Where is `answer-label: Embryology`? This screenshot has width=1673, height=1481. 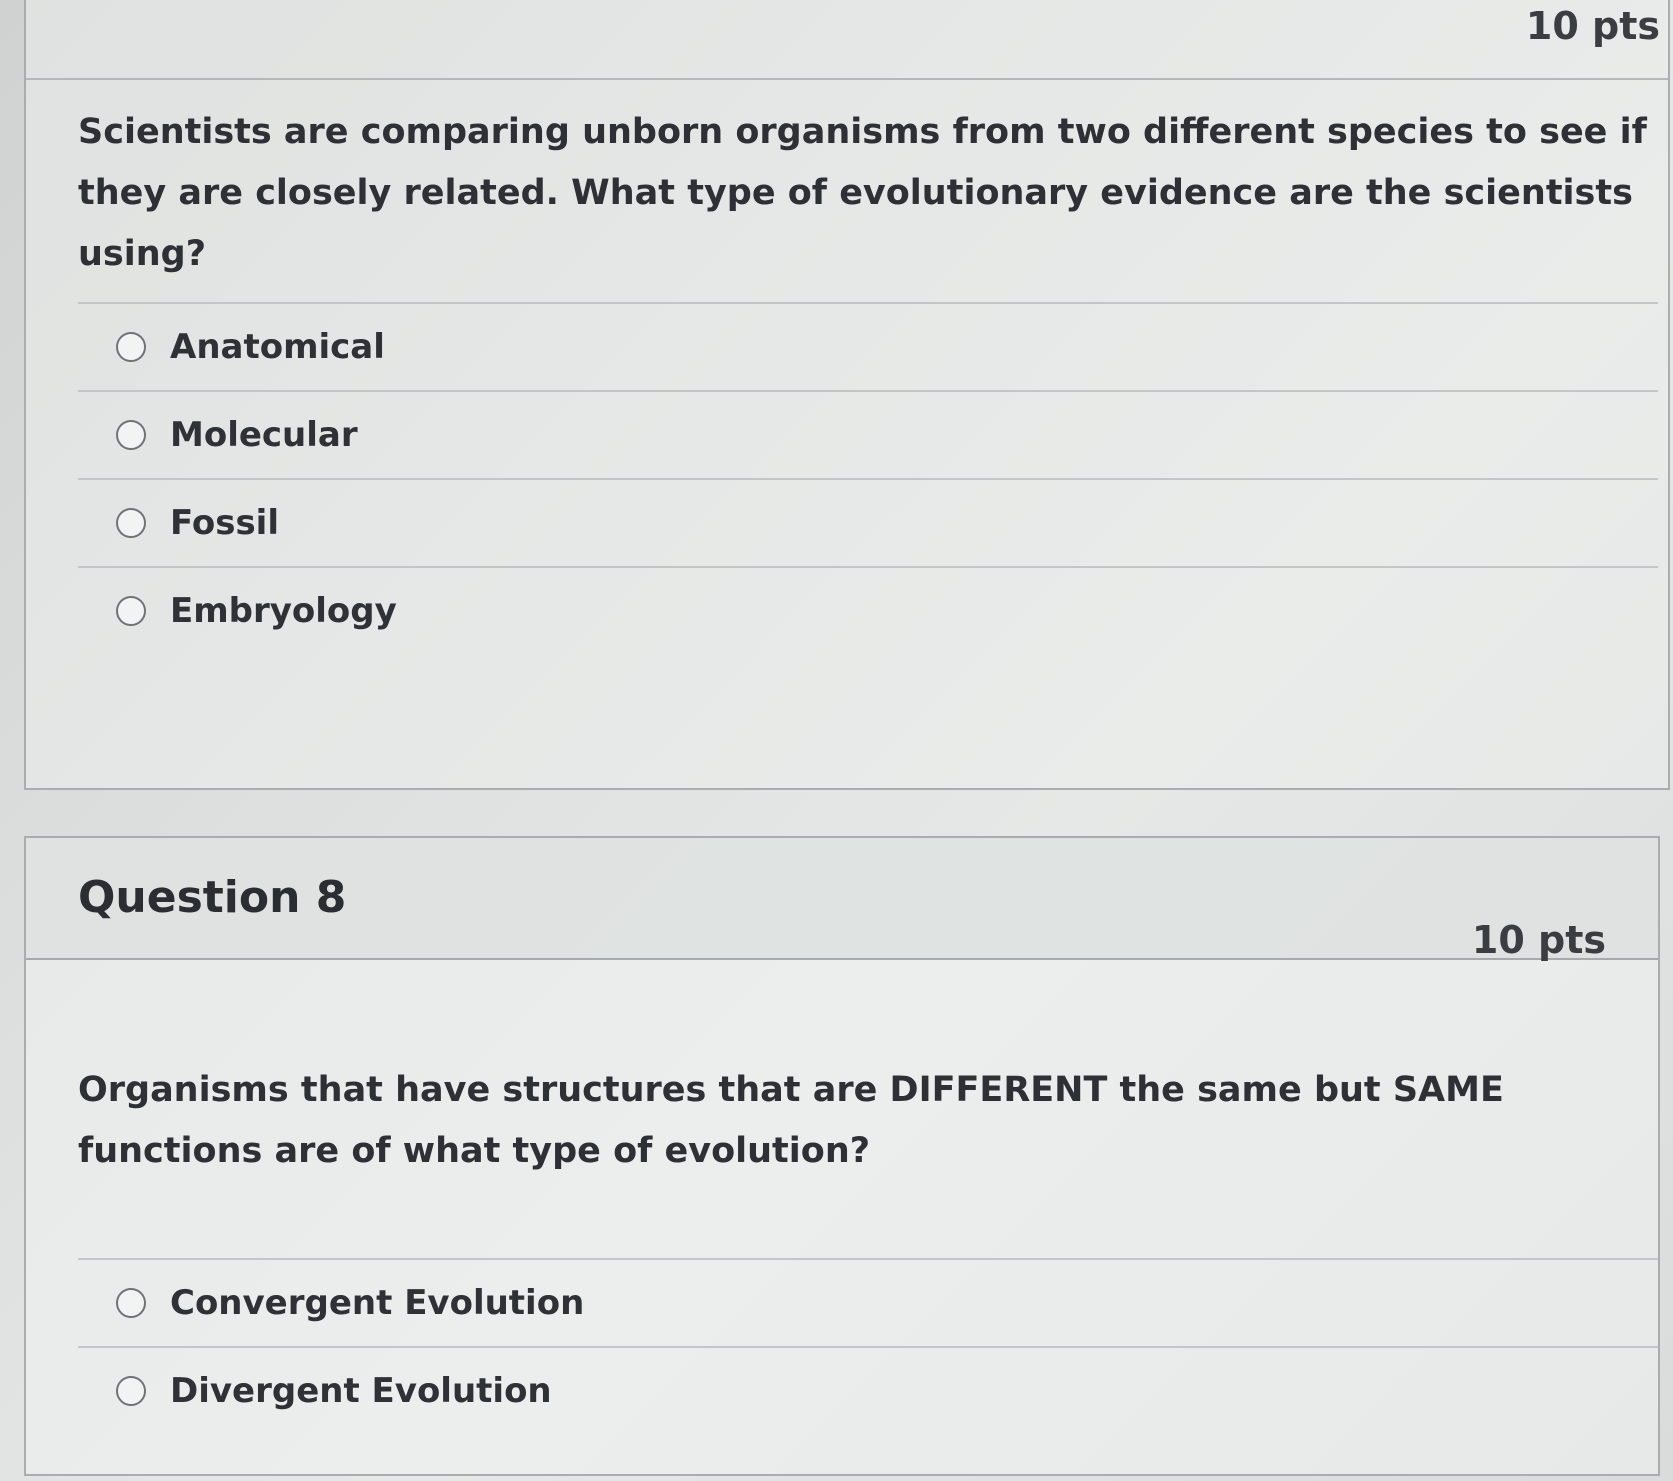 answer-label: Embryology is located at coordinates (283, 611).